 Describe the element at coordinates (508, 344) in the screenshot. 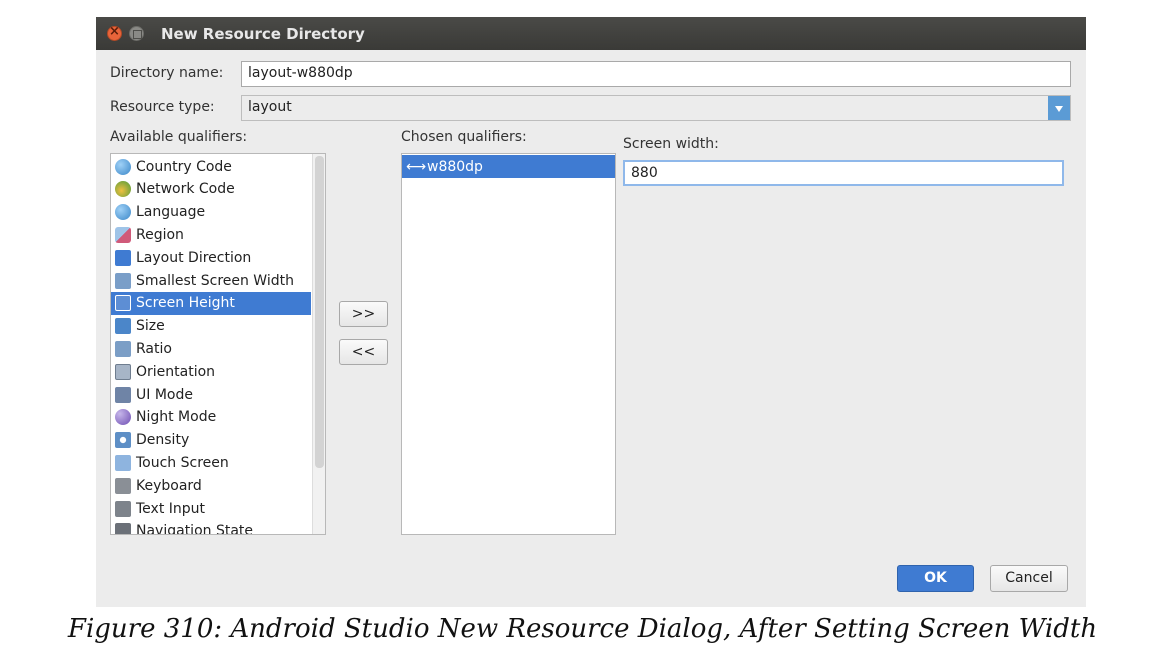

I see `chosen-qualifiers-list: ⟷ w880dp` at that location.